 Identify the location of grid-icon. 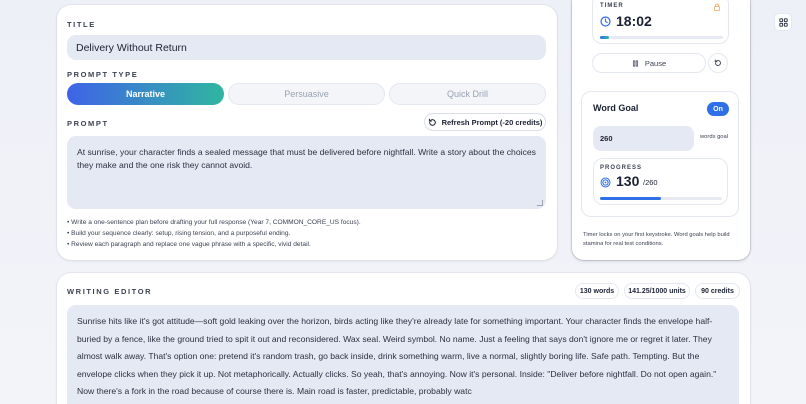
(783, 22).